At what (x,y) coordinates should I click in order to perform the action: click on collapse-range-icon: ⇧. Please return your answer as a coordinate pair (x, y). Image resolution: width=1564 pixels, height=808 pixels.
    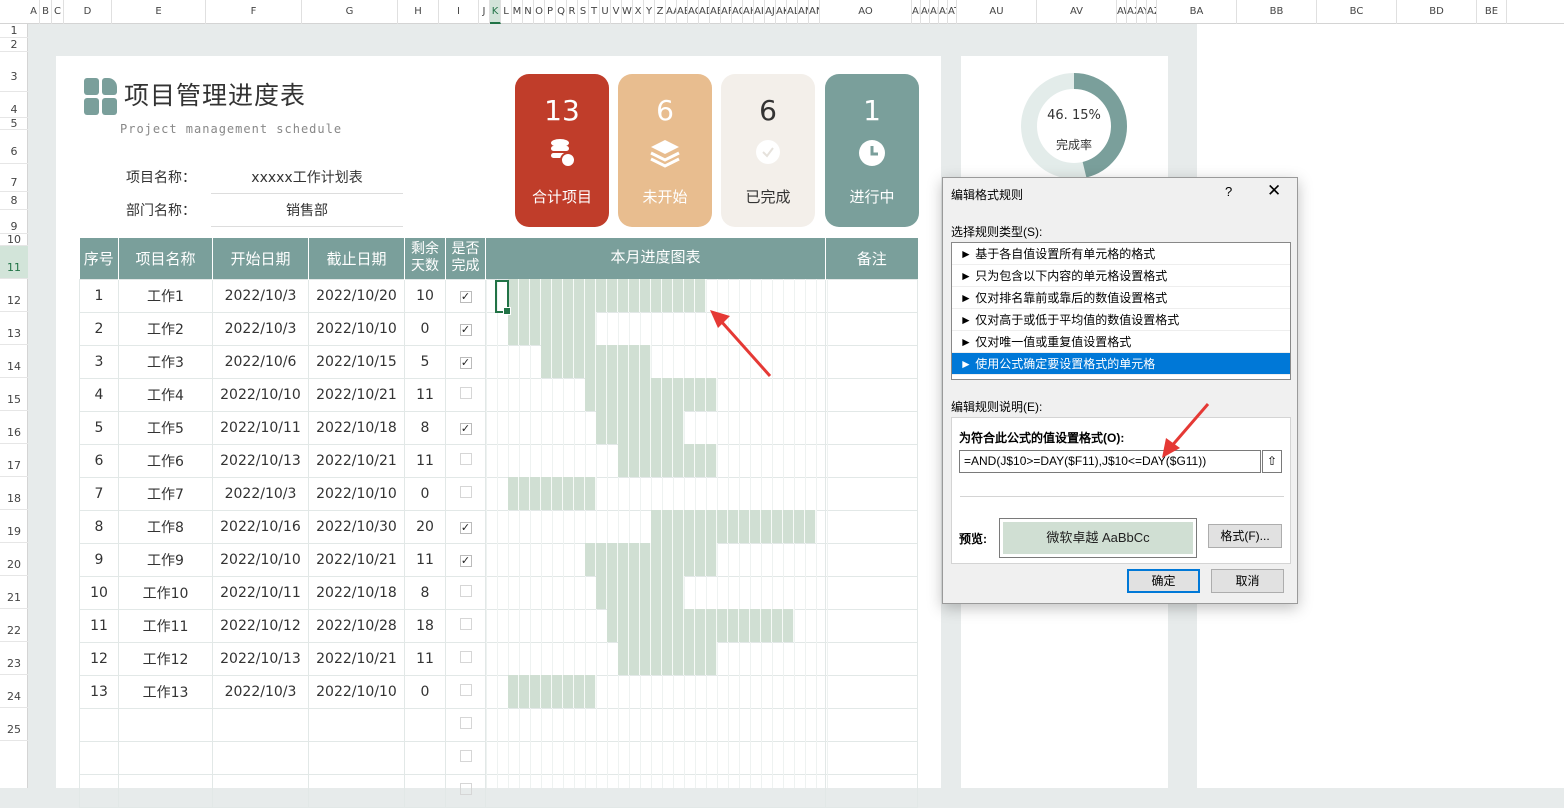
    Looking at the image, I should click on (1272, 461).